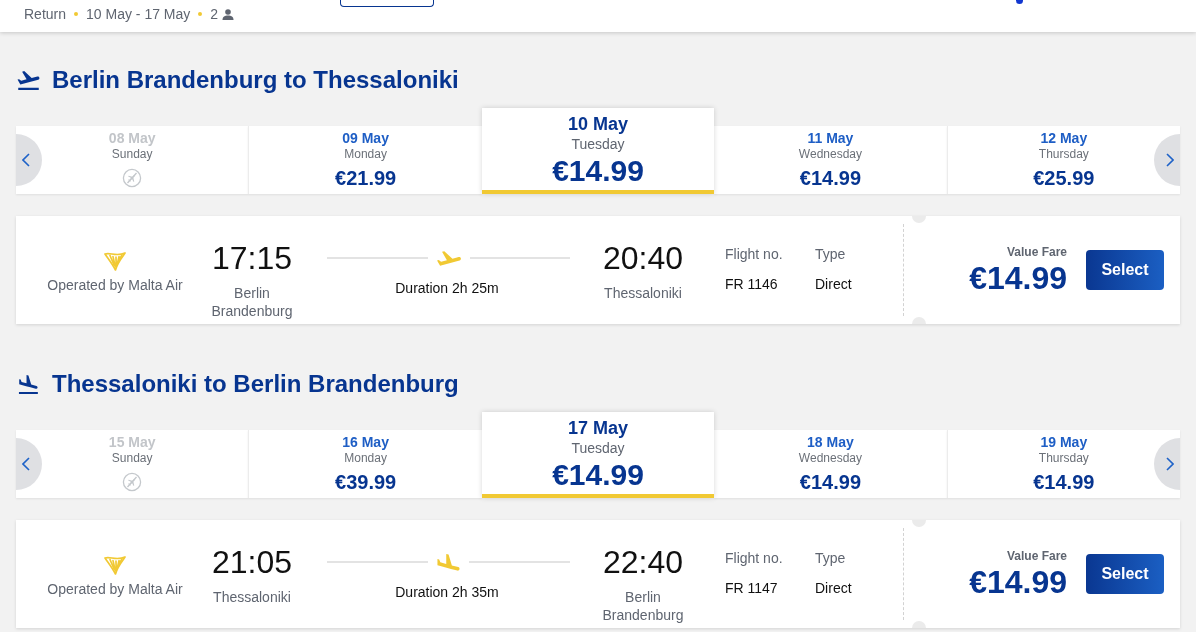 The width and height of the screenshot is (1196, 632). I want to click on departure-time: 17:15, so click(252, 258).